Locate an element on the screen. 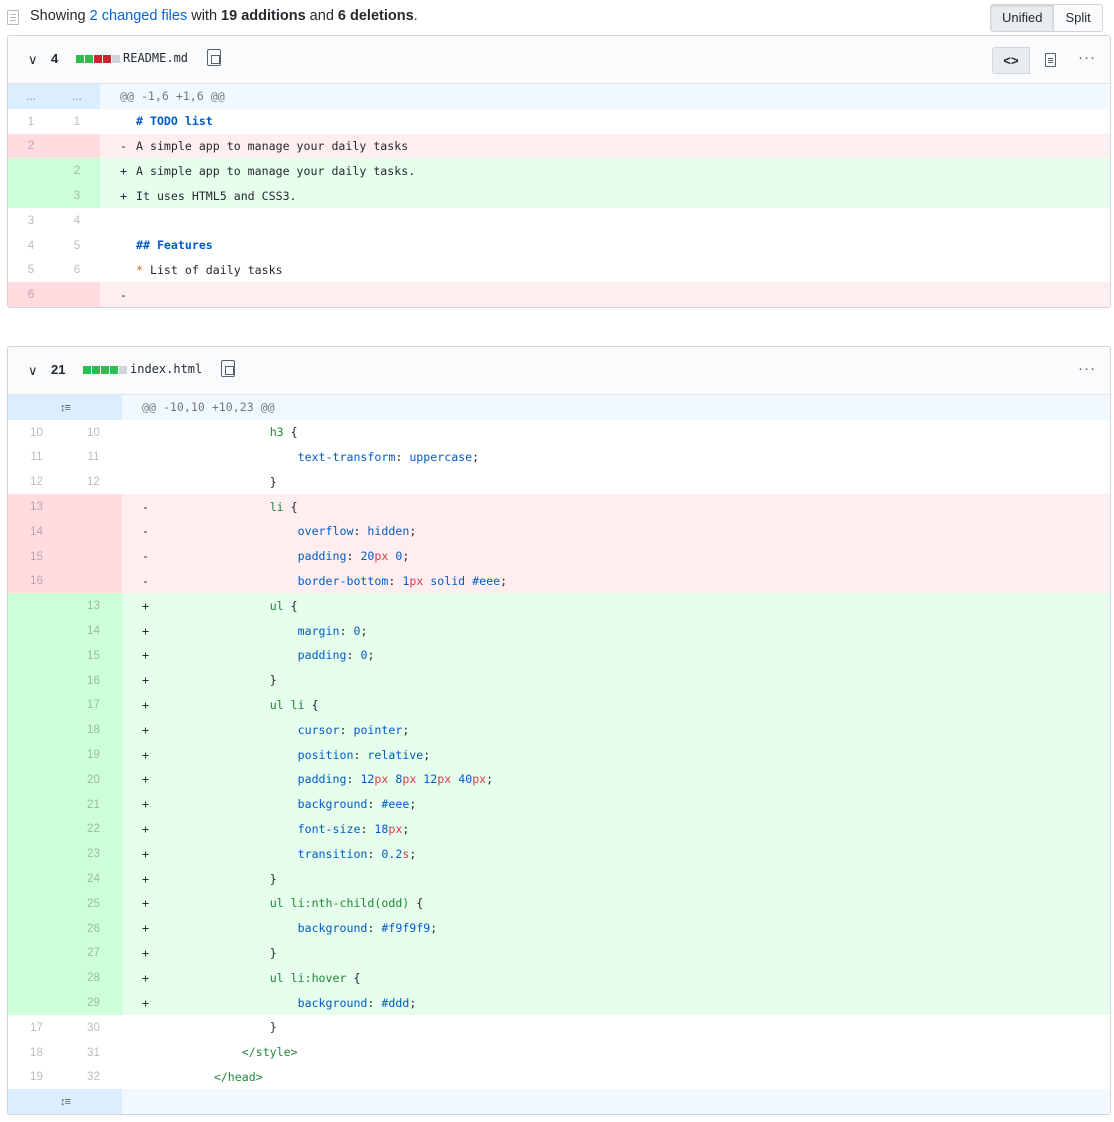 Image resolution: width=1114 pixels, height=1122 pixels. old-line-number: 18 is located at coordinates (36, 1052).